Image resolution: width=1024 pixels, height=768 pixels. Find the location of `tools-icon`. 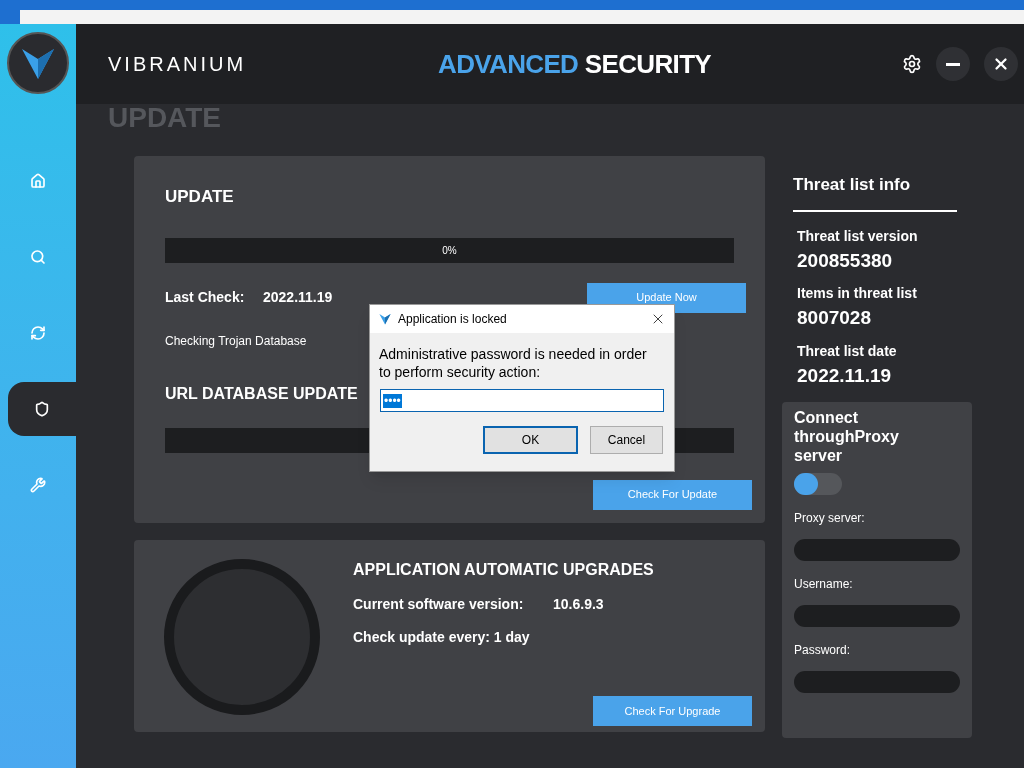

tools-icon is located at coordinates (38, 485).